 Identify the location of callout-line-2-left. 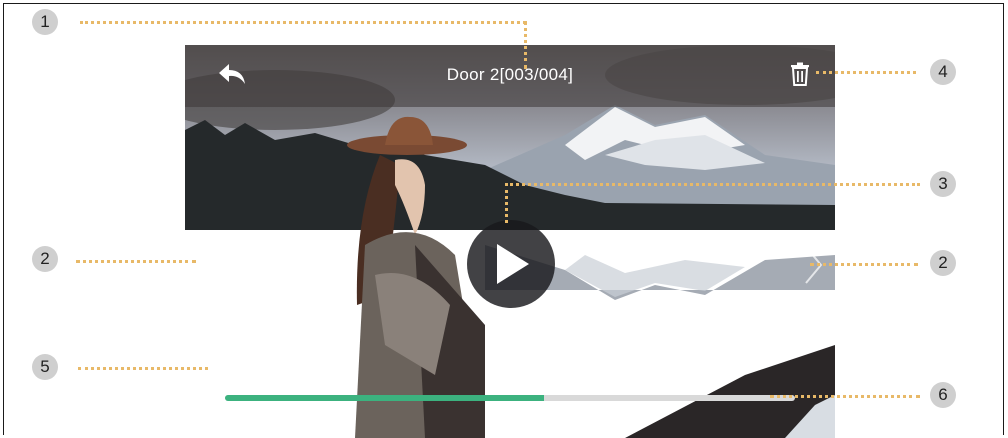
(136, 261).